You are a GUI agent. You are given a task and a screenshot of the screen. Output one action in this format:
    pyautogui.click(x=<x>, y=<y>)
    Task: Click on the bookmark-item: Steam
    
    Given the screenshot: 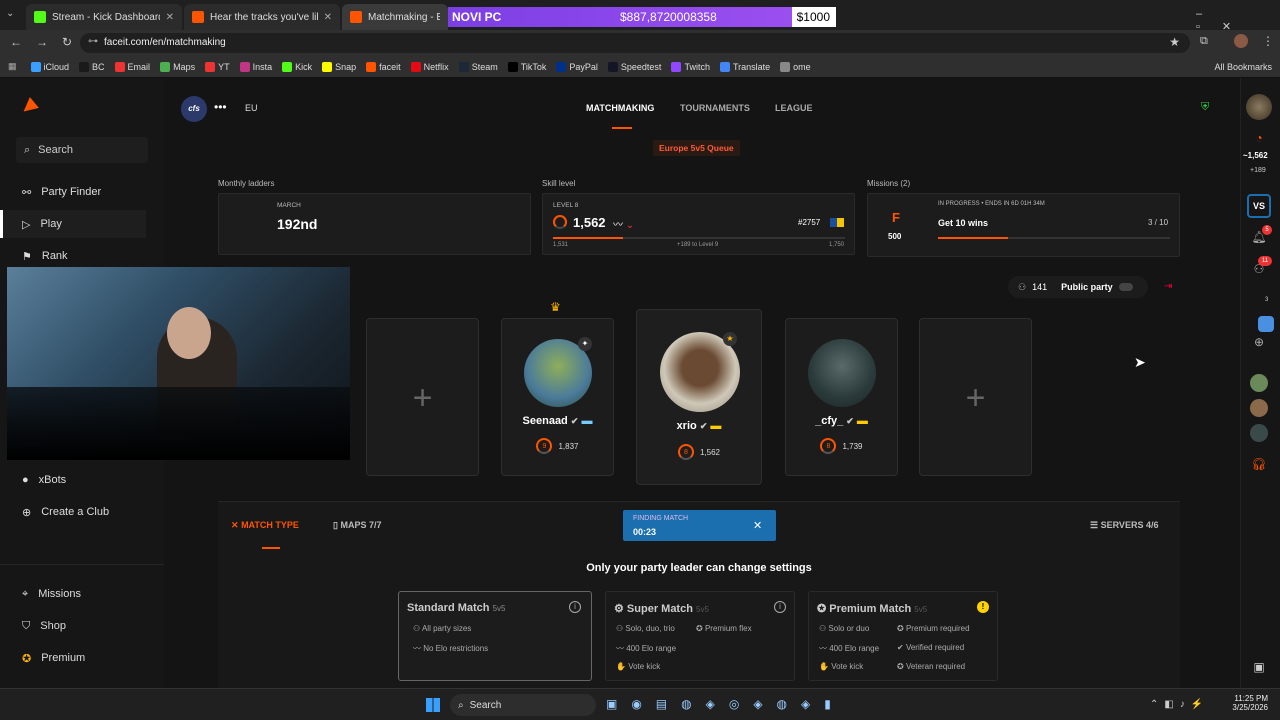 What is the action you would take?
    pyautogui.click(x=478, y=66)
    